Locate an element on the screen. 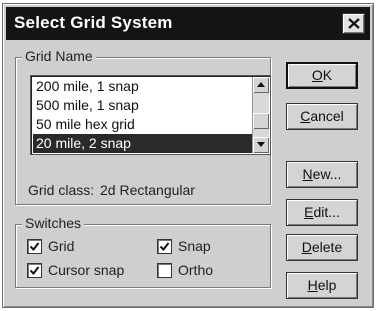 The image size is (378, 311). ok-button: OK is located at coordinates (322, 75).